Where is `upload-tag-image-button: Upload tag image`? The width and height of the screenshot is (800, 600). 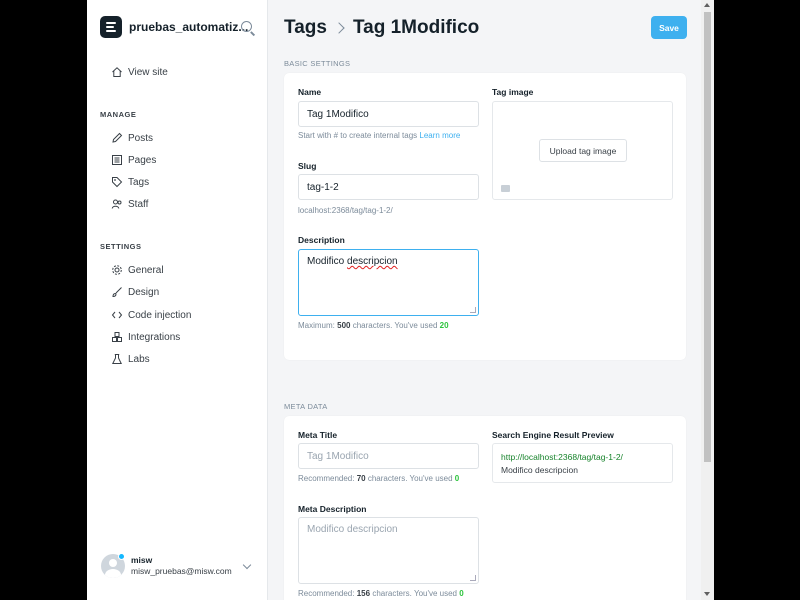 upload-tag-image-button: Upload tag image is located at coordinates (583, 150).